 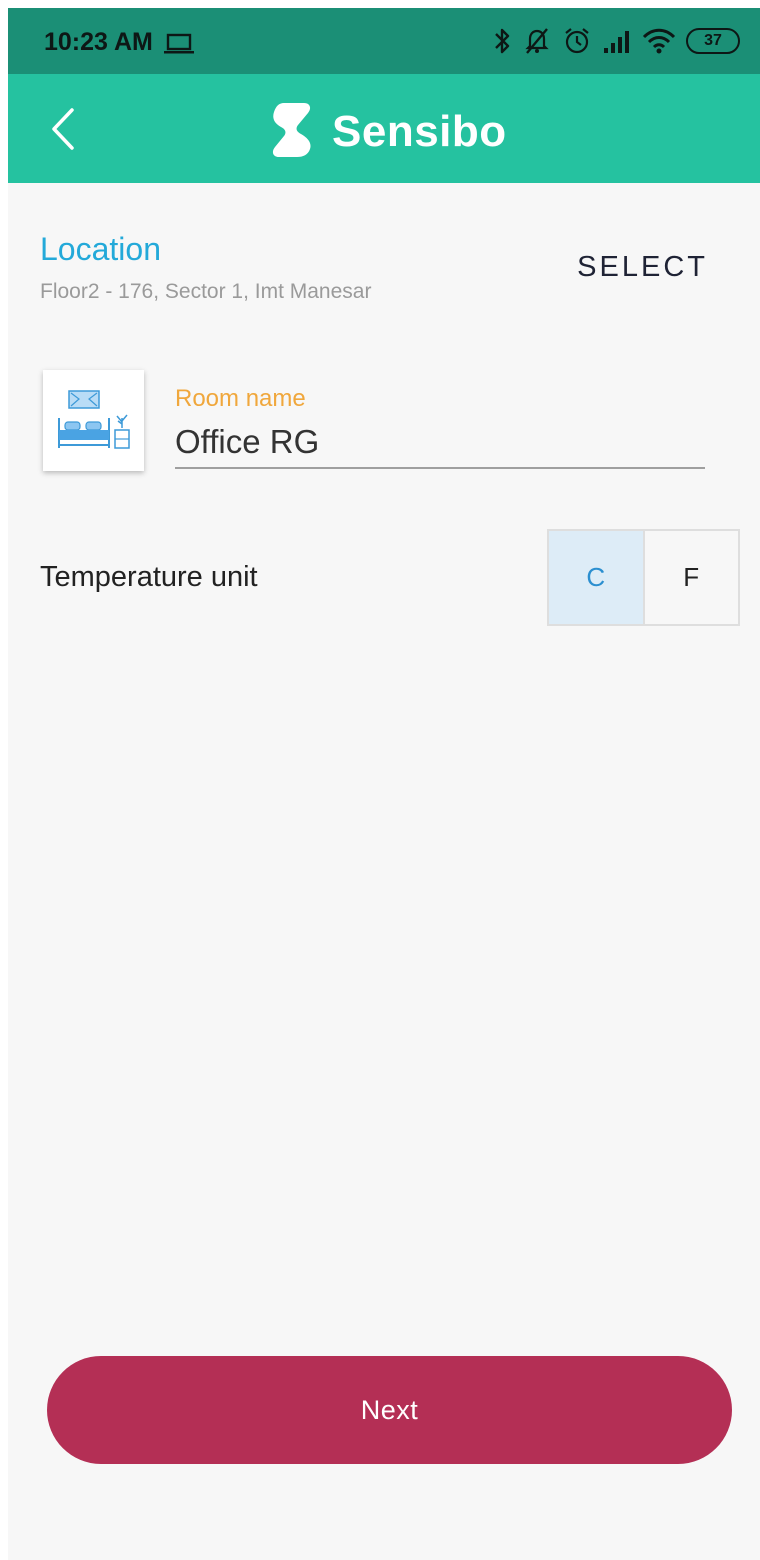 What do you see at coordinates (384, 41) in the screenshot?
I see `status-bar: 10:23 AM 37` at bounding box center [384, 41].